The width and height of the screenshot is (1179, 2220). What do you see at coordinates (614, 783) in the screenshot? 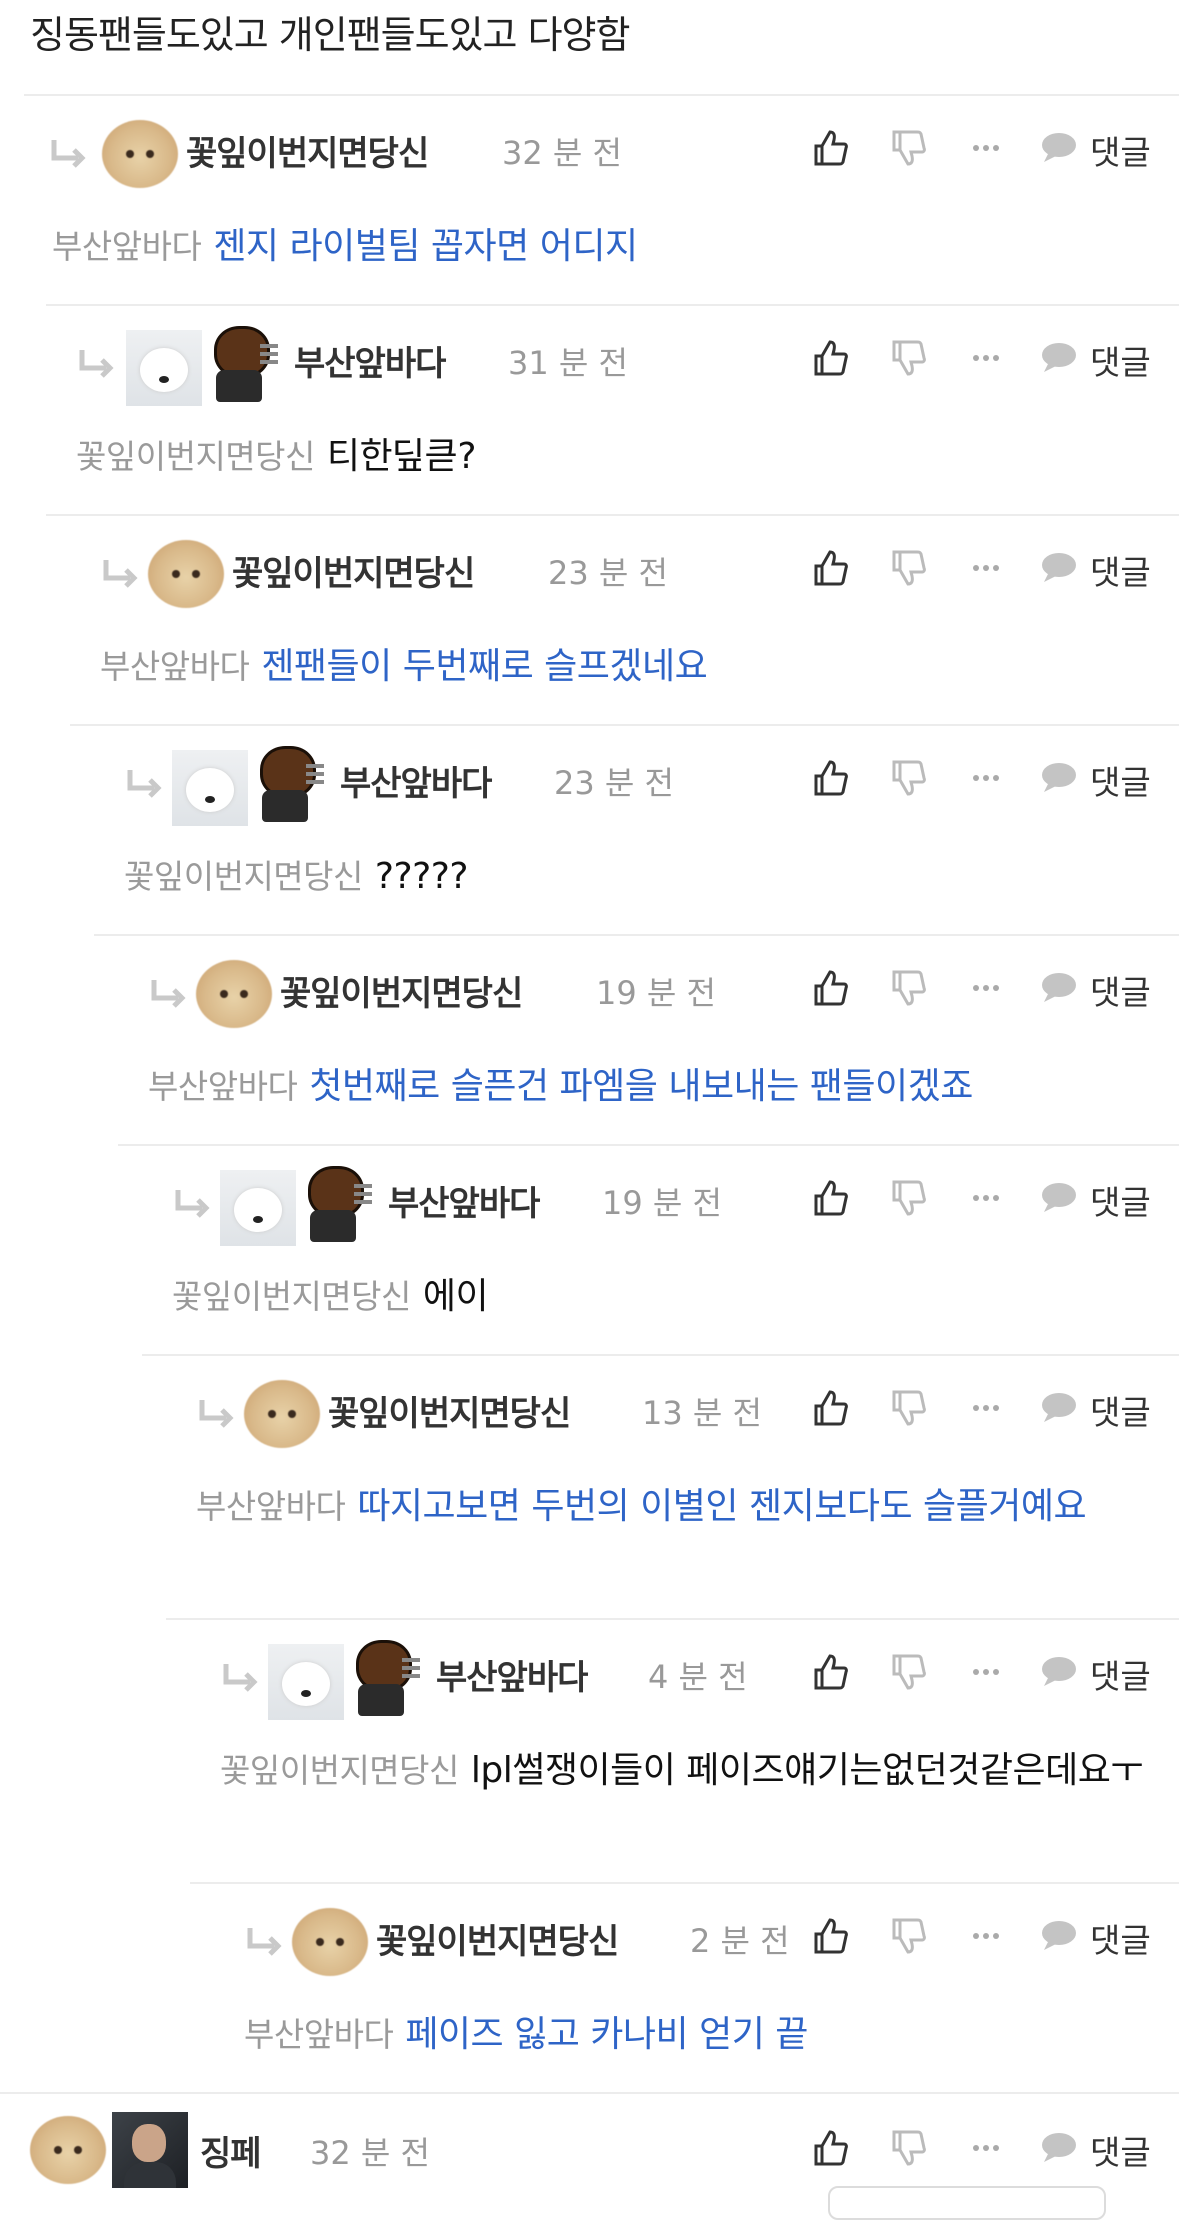
I see `comment-time: 23 분 전` at bounding box center [614, 783].